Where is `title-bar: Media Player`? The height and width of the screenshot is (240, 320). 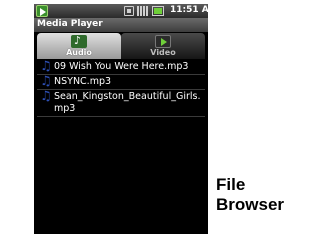
title-bar: Media Player is located at coordinates (121, 25).